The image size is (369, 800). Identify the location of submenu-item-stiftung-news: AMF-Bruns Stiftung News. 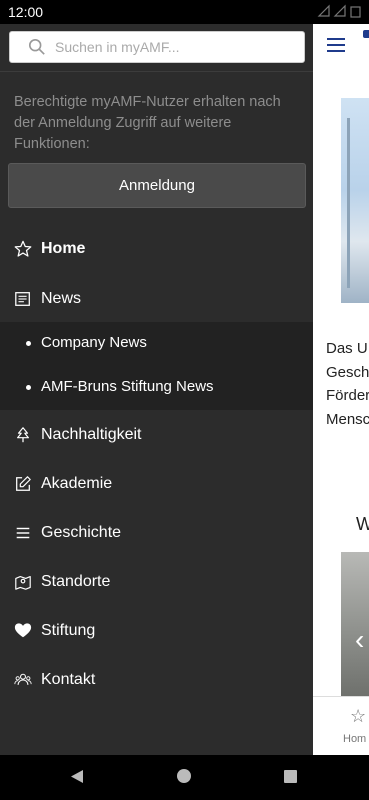
(156, 388).